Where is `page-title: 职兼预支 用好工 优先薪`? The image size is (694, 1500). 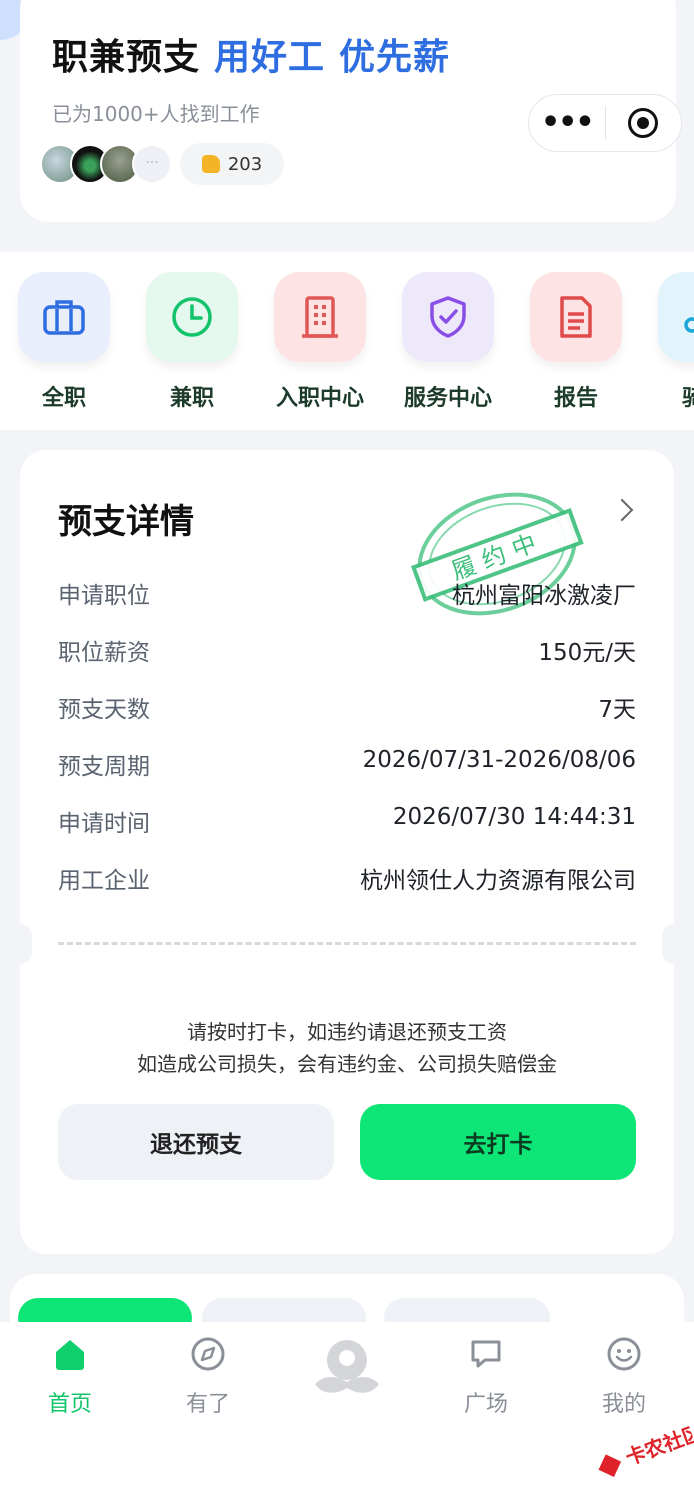
page-title: 职兼预支 用好工 优先薪 is located at coordinates (251, 54).